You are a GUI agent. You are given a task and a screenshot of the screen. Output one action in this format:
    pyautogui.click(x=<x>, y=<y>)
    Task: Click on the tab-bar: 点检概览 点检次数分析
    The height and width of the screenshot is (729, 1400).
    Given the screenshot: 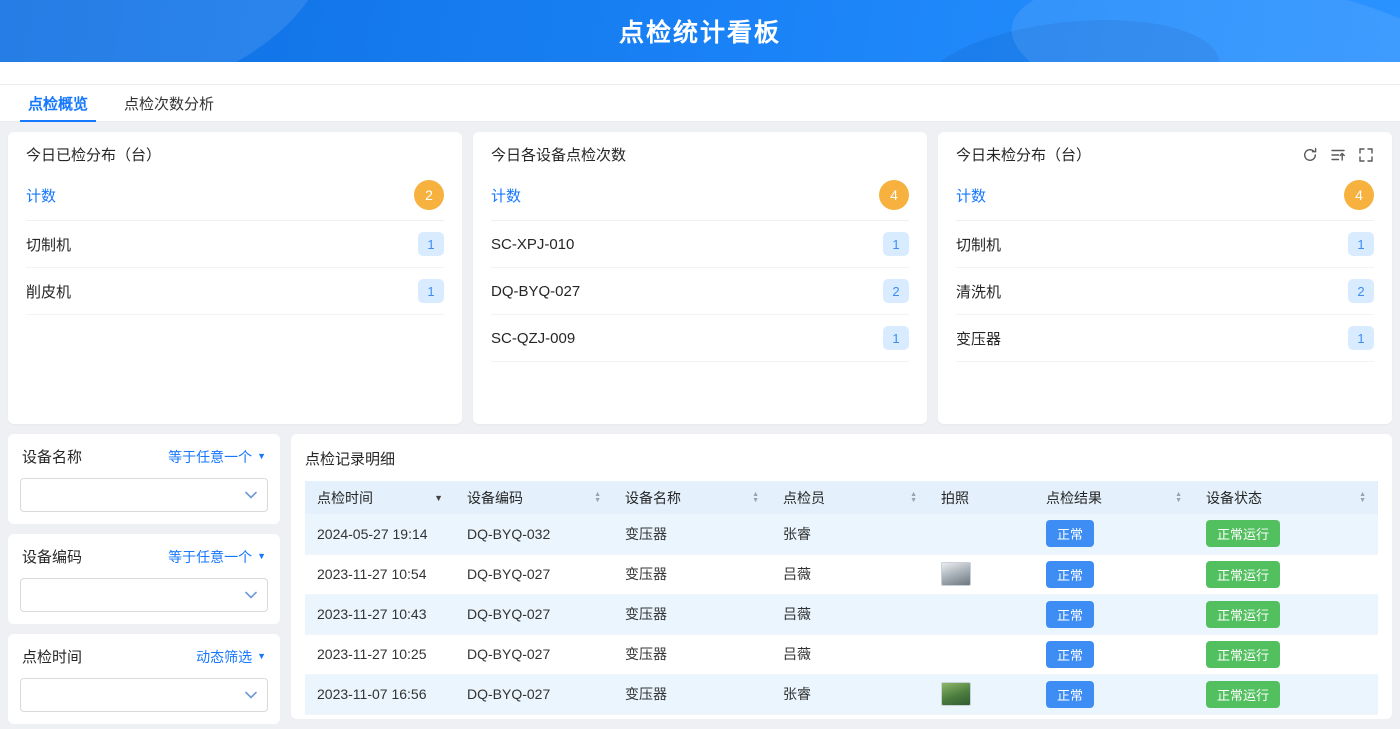 What is the action you would take?
    pyautogui.click(x=700, y=103)
    